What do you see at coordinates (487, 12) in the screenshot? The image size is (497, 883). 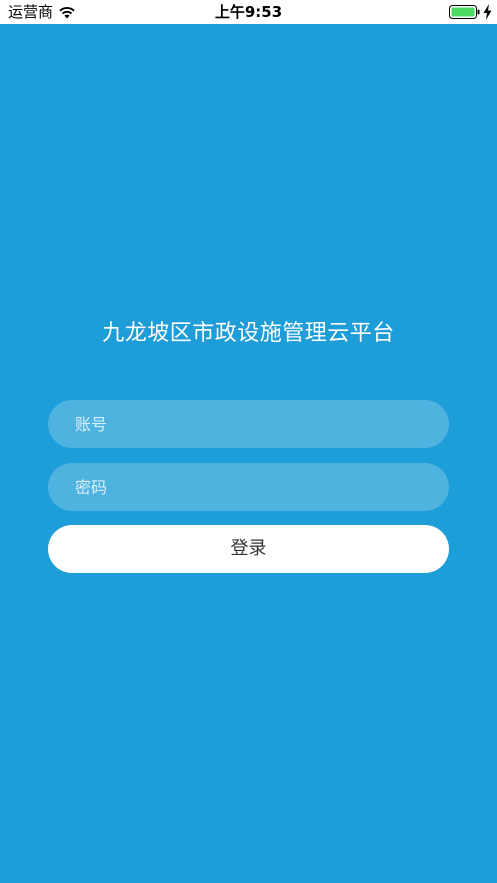 I see `charging-icon` at bounding box center [487, 12].